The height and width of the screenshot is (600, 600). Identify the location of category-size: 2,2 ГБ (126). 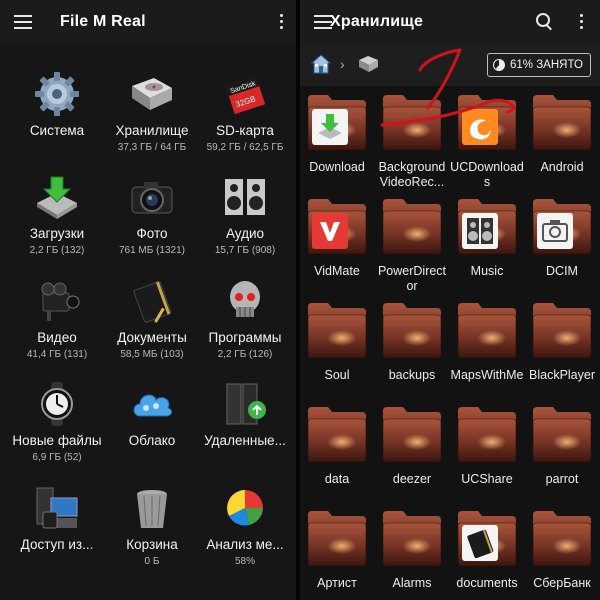
(245, 354).